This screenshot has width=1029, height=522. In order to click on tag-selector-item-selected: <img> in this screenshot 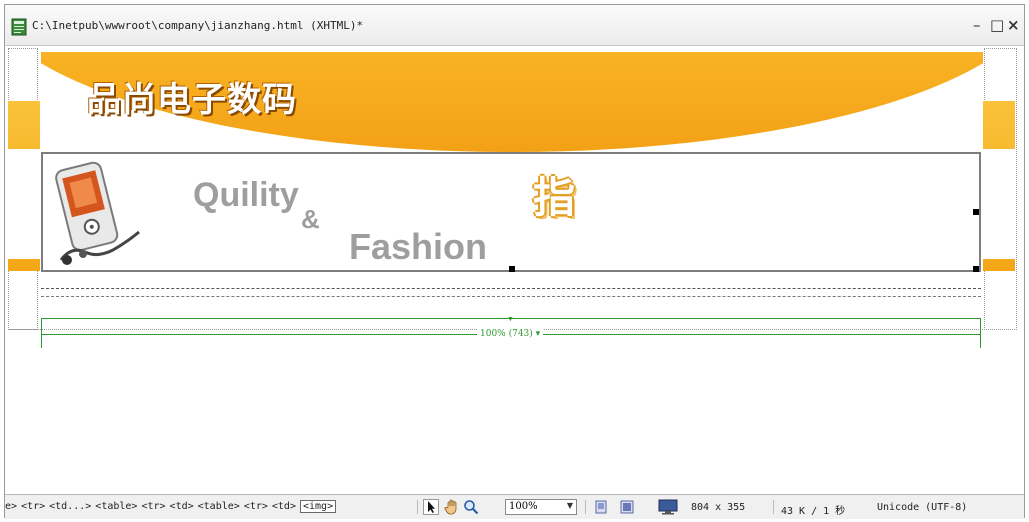, I will do `click(318, 506)`.